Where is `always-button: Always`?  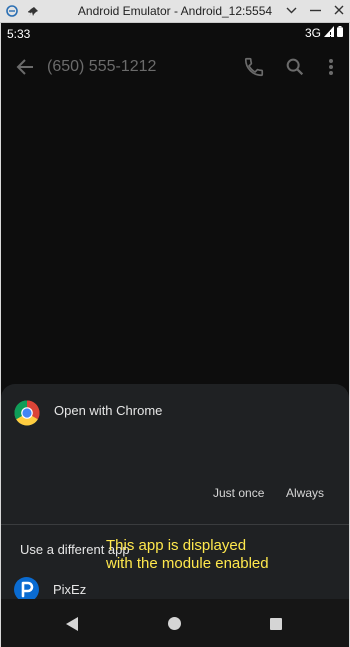 always-button: Always is located at coordinates (305, 493).